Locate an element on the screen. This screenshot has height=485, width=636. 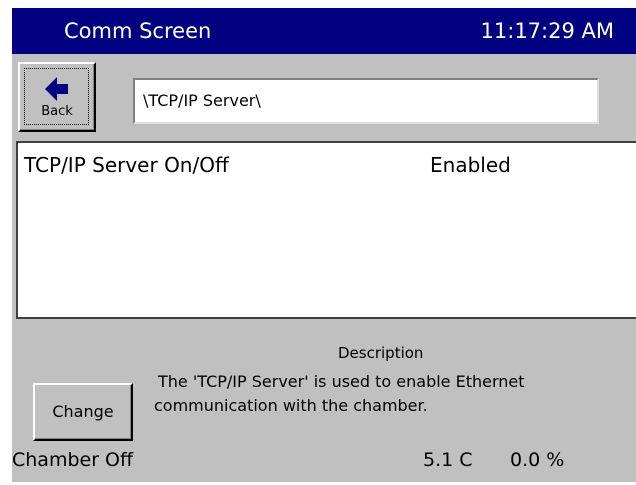
path-field: \TCP/IP Server\ is located at coordinates (366, 101).